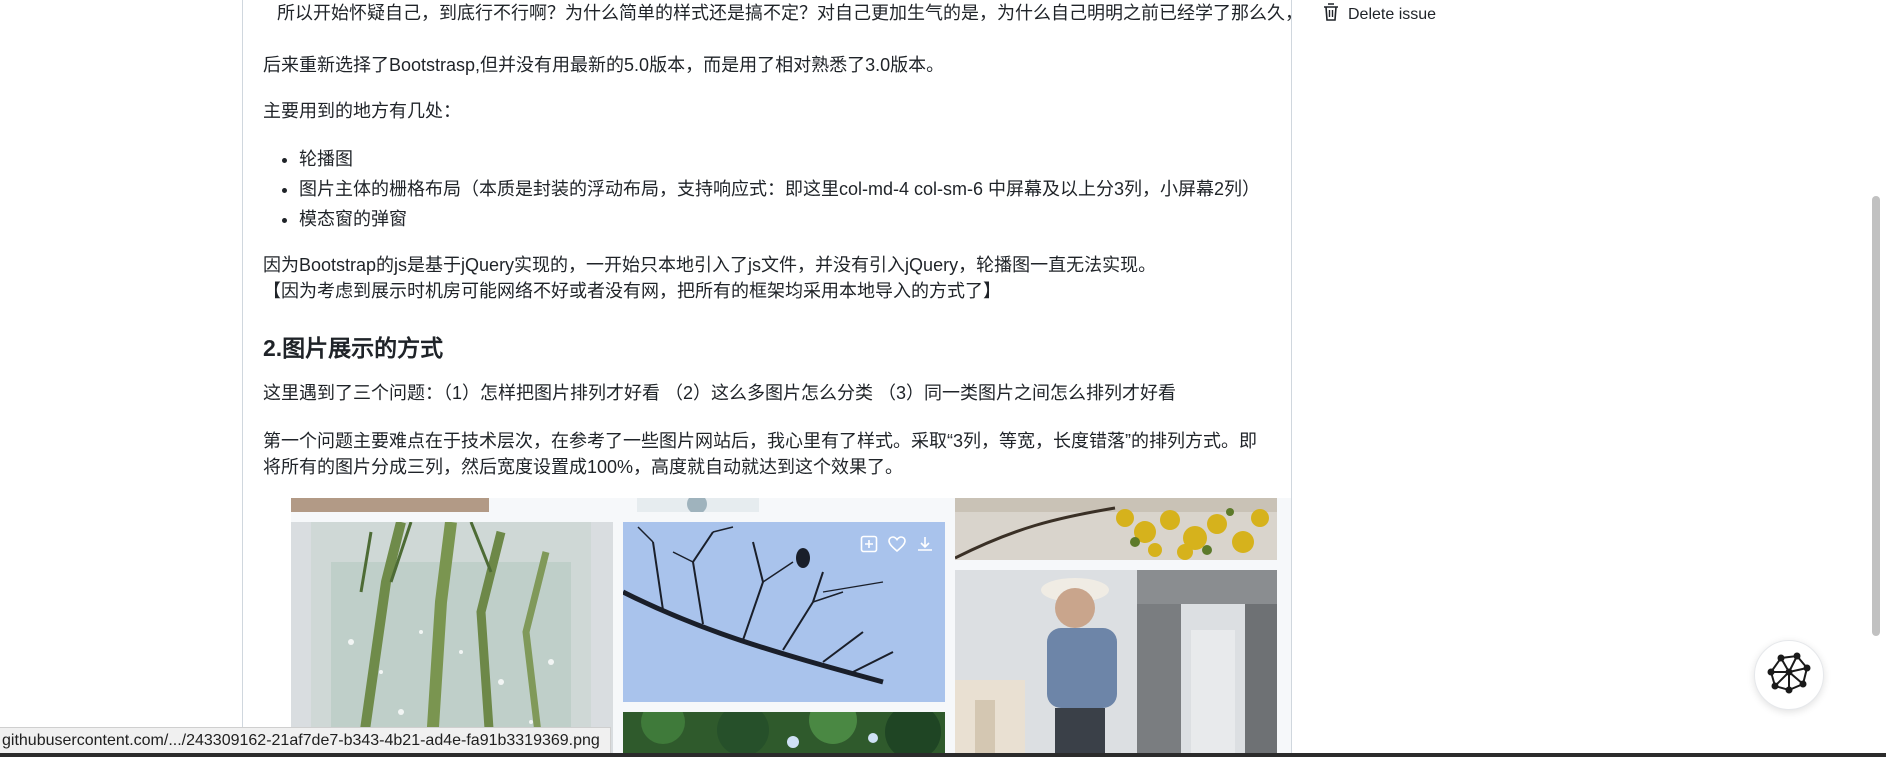 The height and width of the screenshot is (757, 1886). What do you see at coordinates (779, 159) in the screenshot?
I see `list-item: 轮播图` at bounding box center [779, 159].